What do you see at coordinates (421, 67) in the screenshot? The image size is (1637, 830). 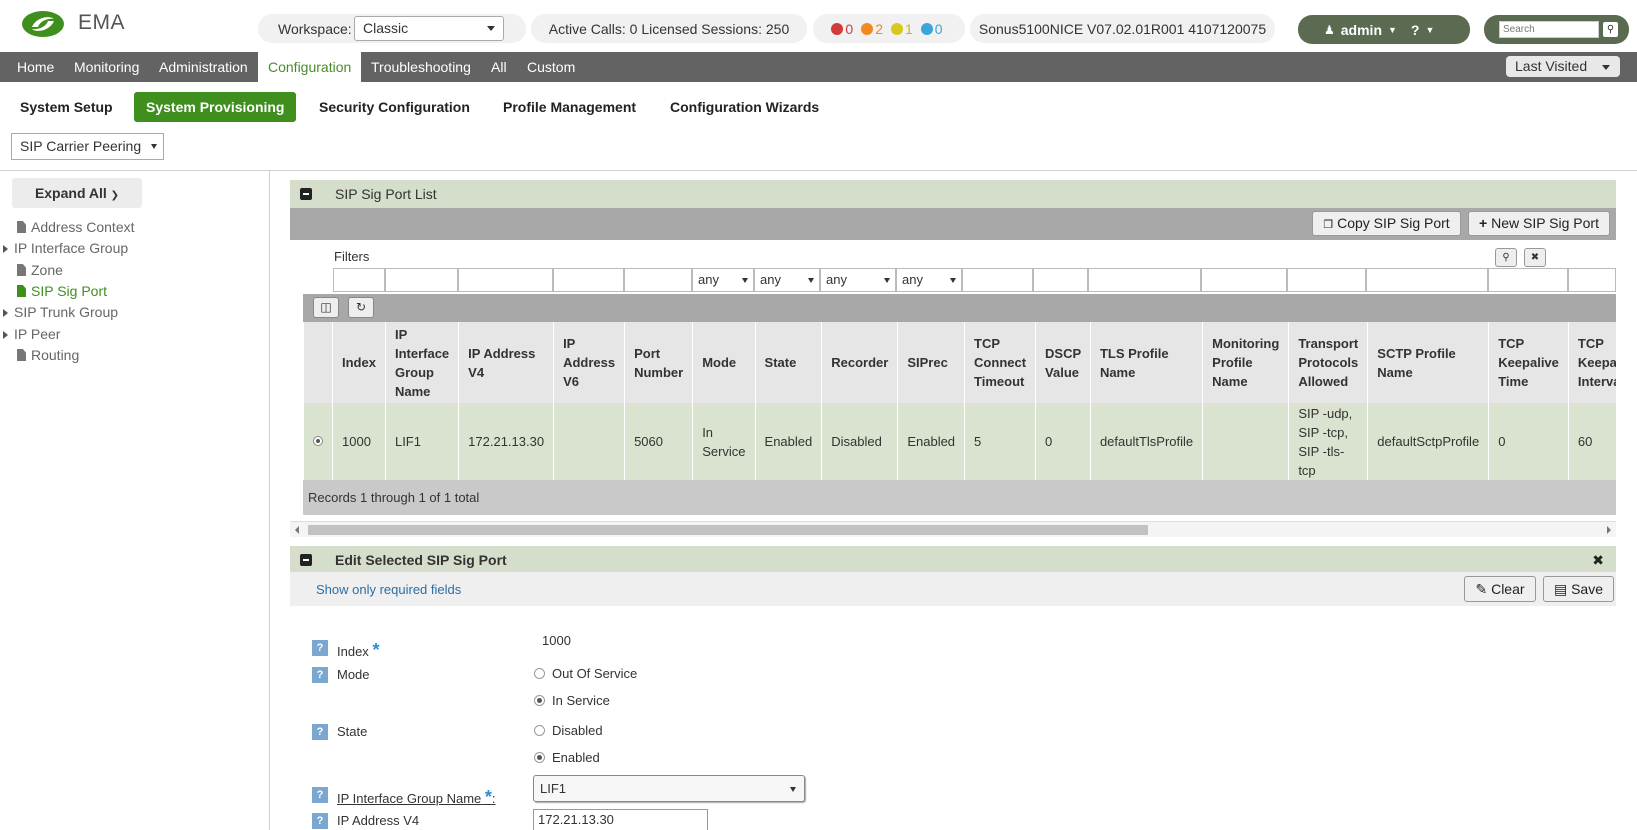 I see `nav-troubleshooting: Troubleshooting` at bounding box center [421, 67].